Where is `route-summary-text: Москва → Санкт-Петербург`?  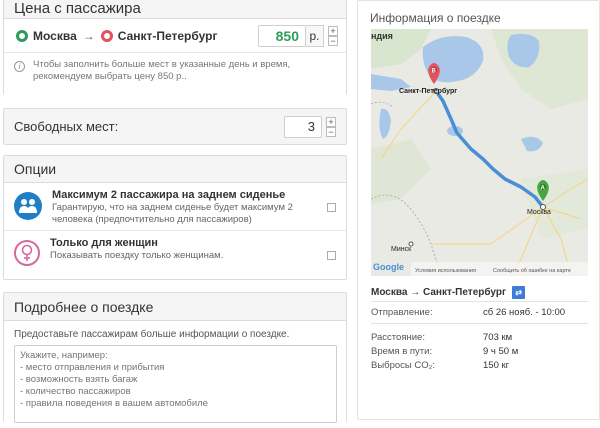
route-summary-text: Москва → Санкт-Петербург is located at coordinates (439, 292).